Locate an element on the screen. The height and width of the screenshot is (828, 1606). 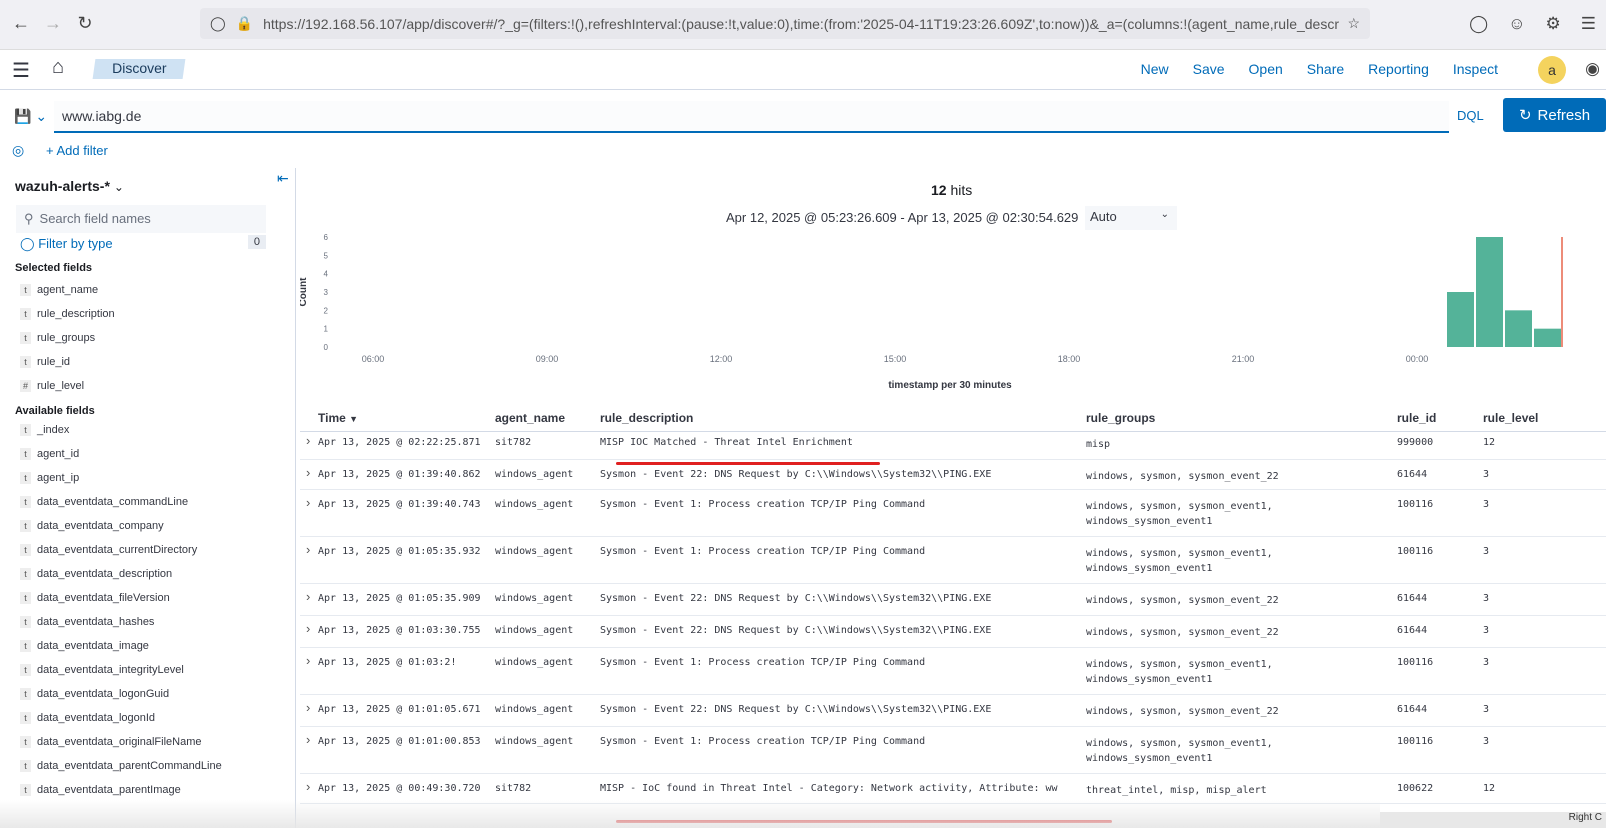
home-icon: ⌂ is located at coordinates (58, 67).